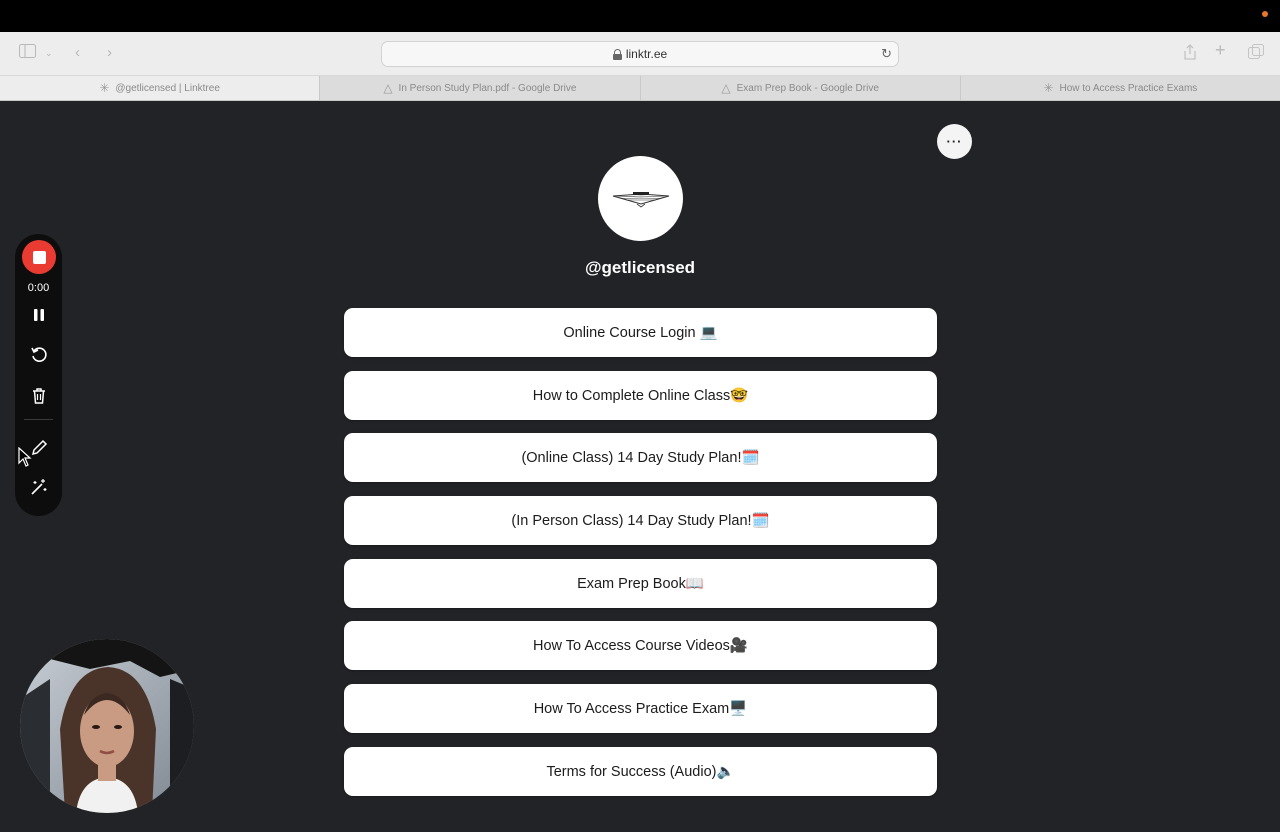 The image size is (1280, 832). What do you see at coordinates (27, 53) in the screenshot?
I see `sidebar-toggle-icon` at bounding box center [27, 53].